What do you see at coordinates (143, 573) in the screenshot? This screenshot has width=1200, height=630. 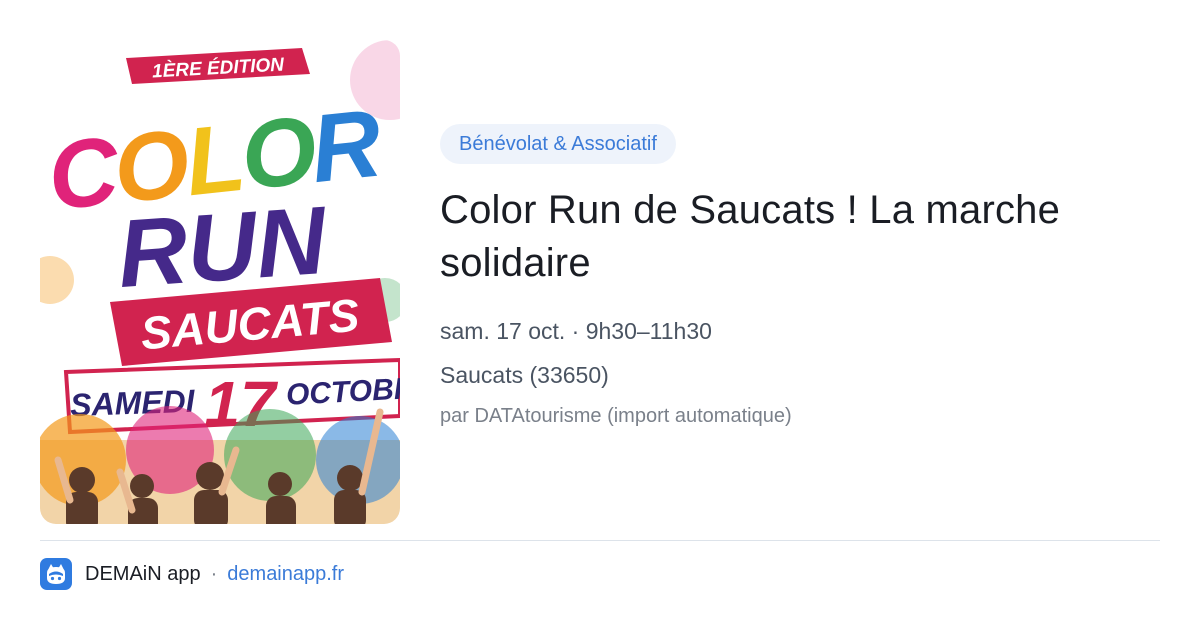 I see `app-name: DEMAiN app` at bounding box center [143, 573].